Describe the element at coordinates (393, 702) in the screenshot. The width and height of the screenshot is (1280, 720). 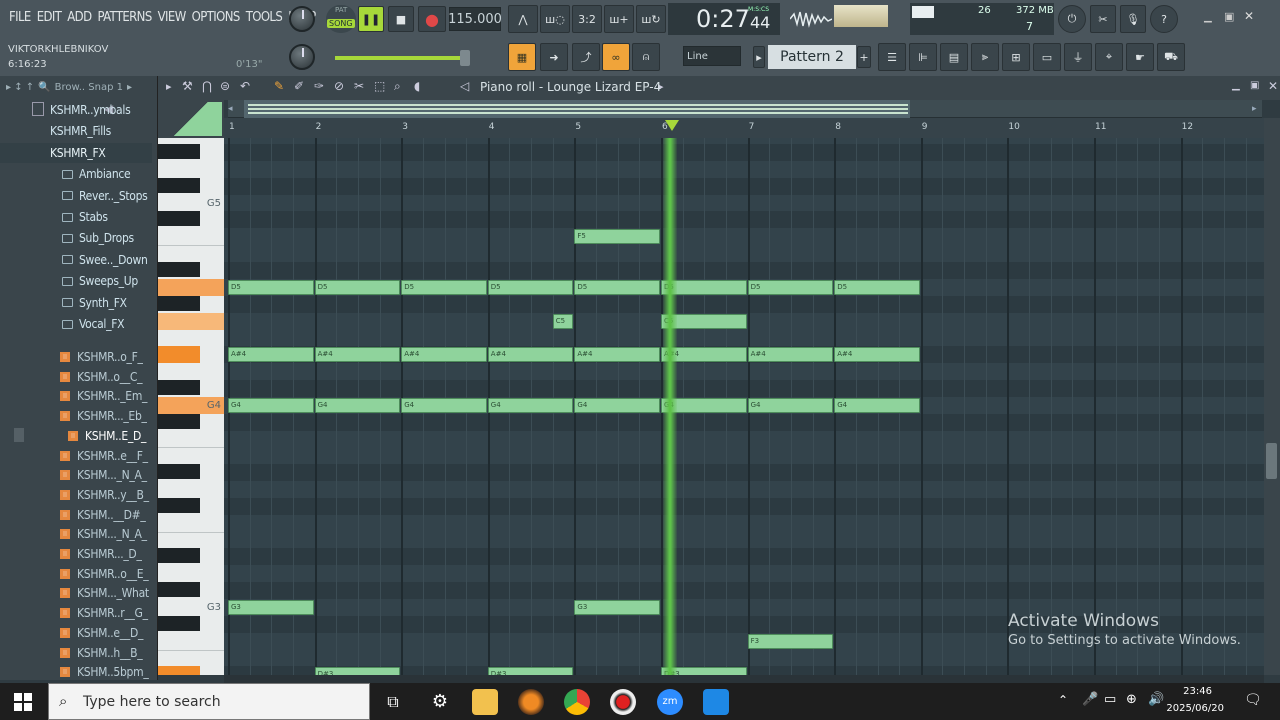
I see `task-view-icon: ⧉` at that location.